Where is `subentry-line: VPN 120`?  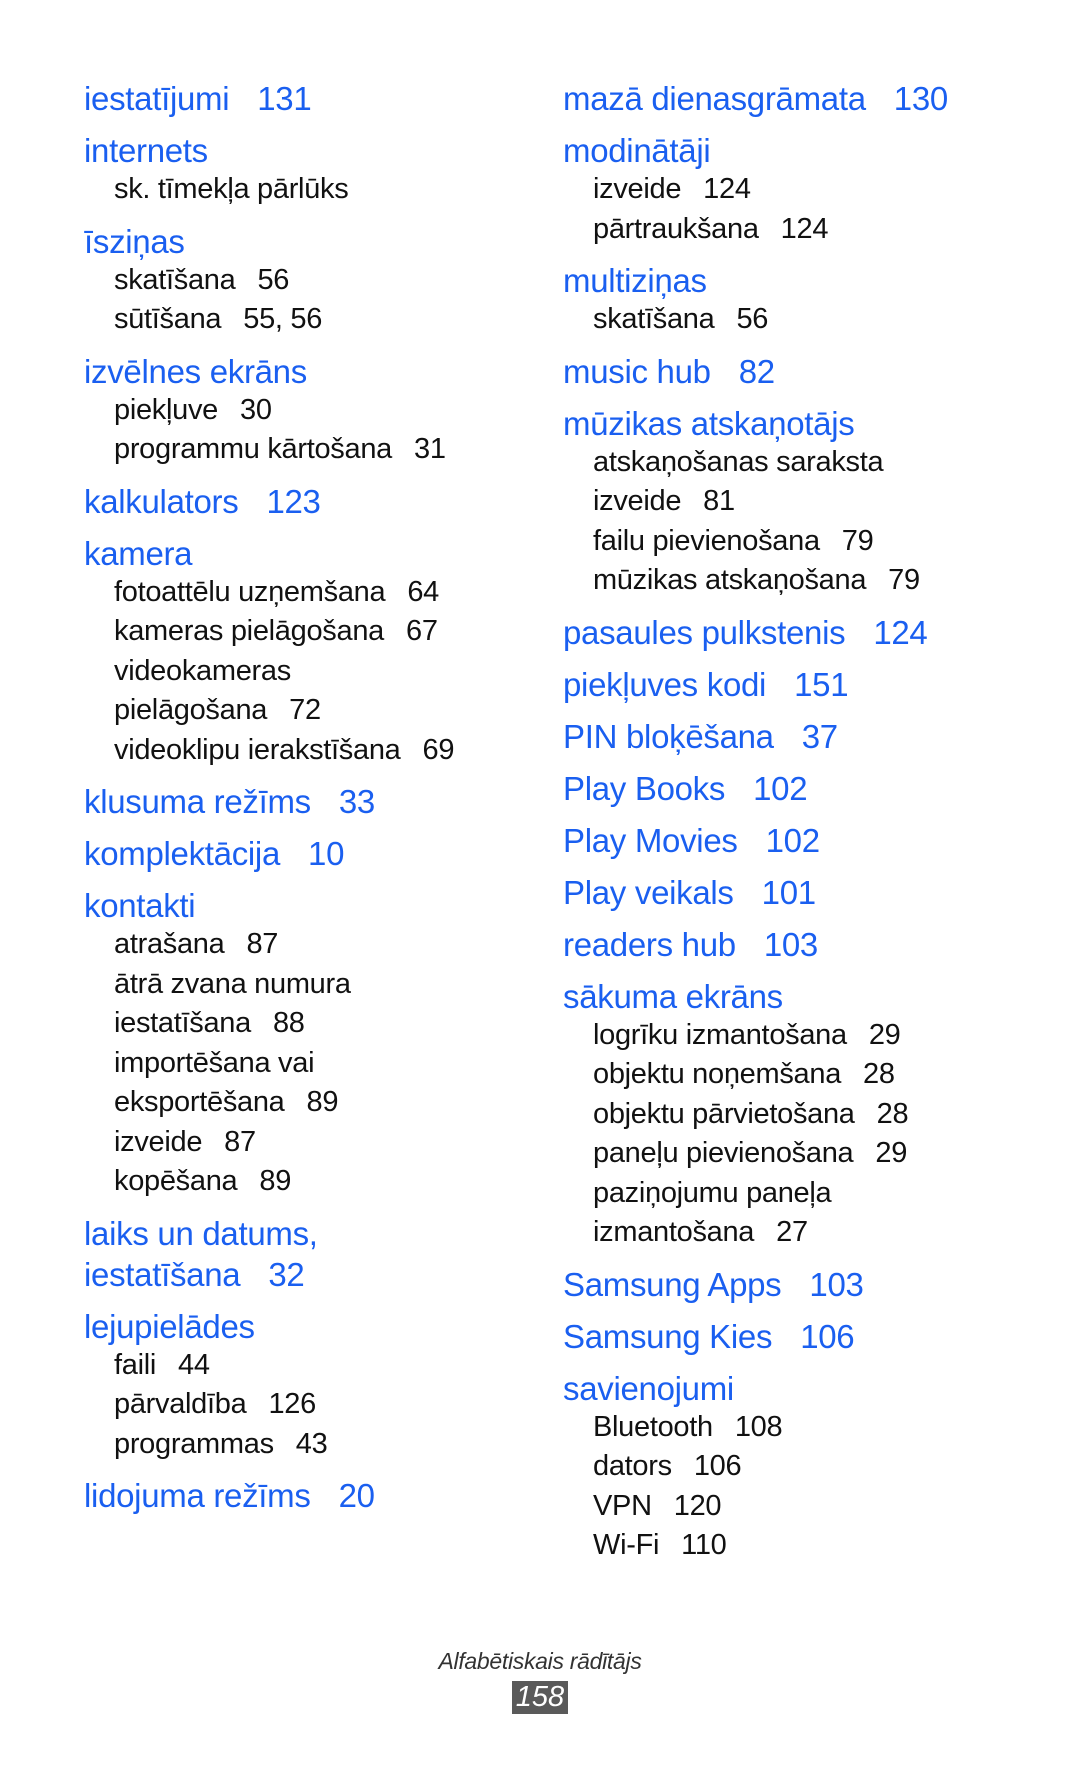
subentry-line: VPN 120 is located at coordinates (813, 1507).